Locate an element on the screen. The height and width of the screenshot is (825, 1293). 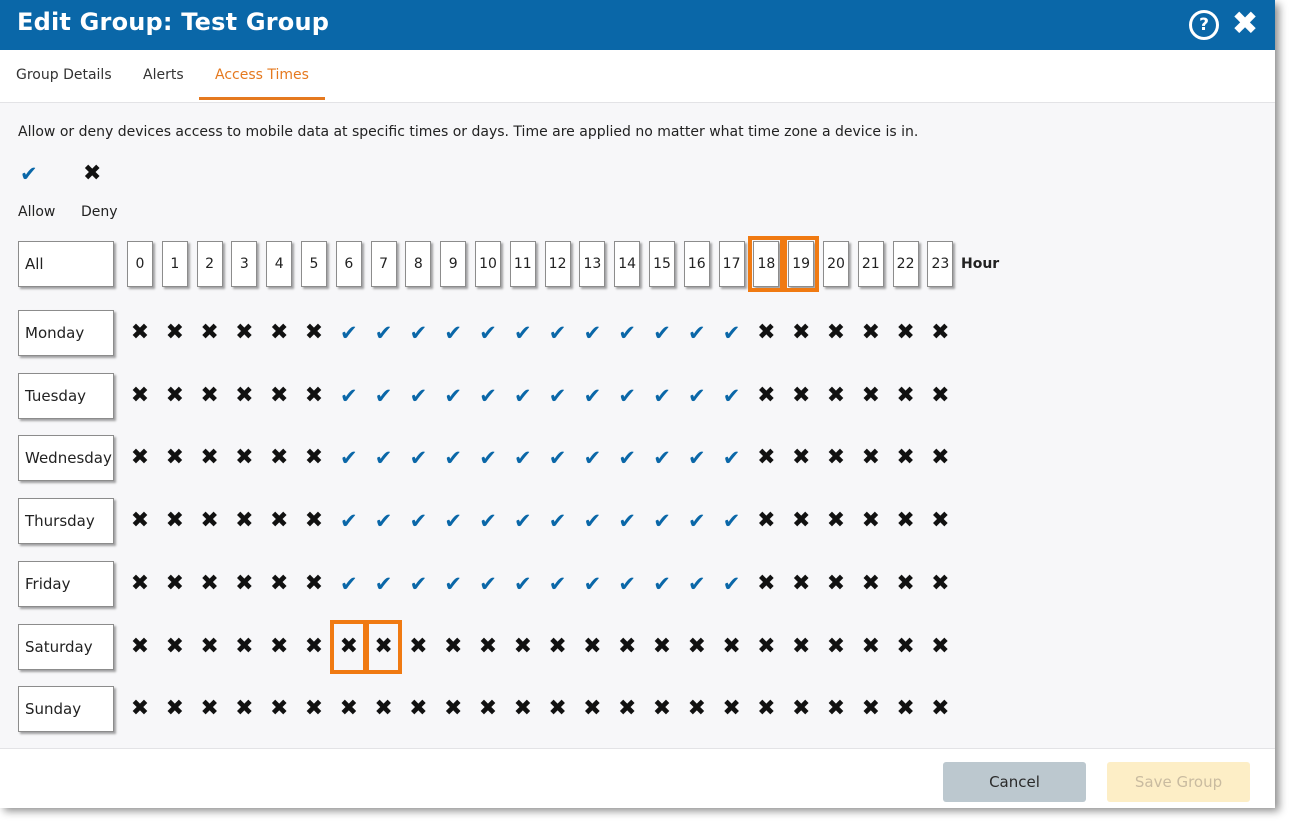
hour-button-23: 23 is located at coordinates (940, 264).